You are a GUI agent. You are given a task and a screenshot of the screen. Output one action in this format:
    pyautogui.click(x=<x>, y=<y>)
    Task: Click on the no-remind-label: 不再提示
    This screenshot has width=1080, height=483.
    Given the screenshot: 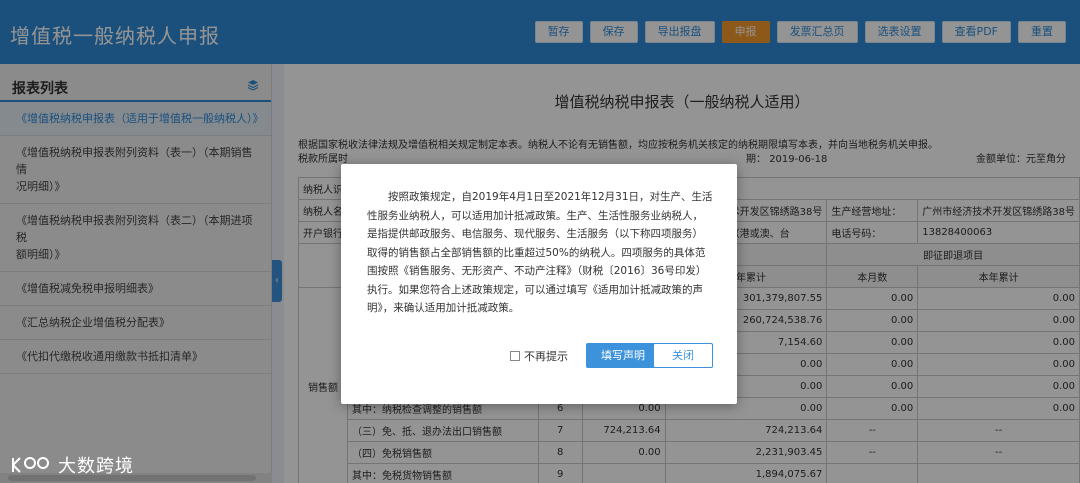 What is the action you would take?
    pyautogui.click(x=546, y=356)
    